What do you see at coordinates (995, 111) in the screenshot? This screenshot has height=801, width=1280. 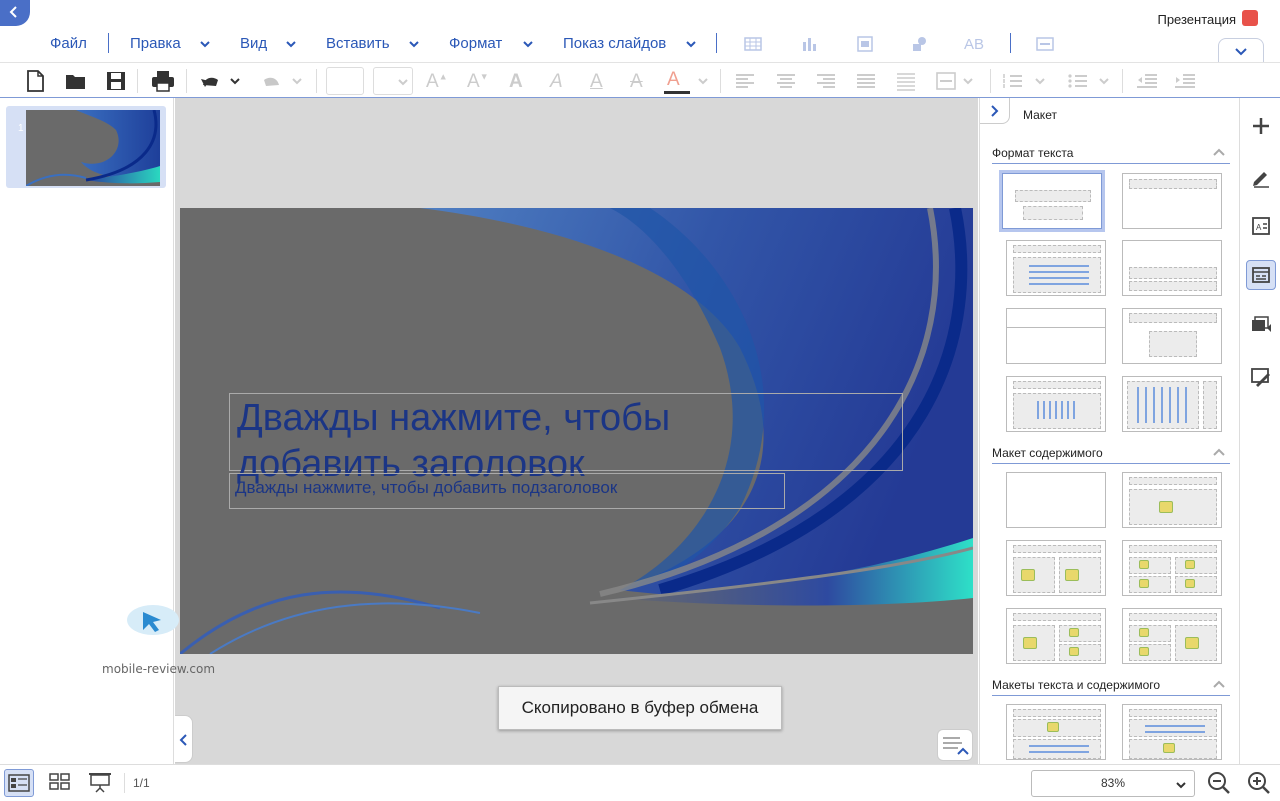 I see `collapse-panel-button` at bounding box center [995, 111].